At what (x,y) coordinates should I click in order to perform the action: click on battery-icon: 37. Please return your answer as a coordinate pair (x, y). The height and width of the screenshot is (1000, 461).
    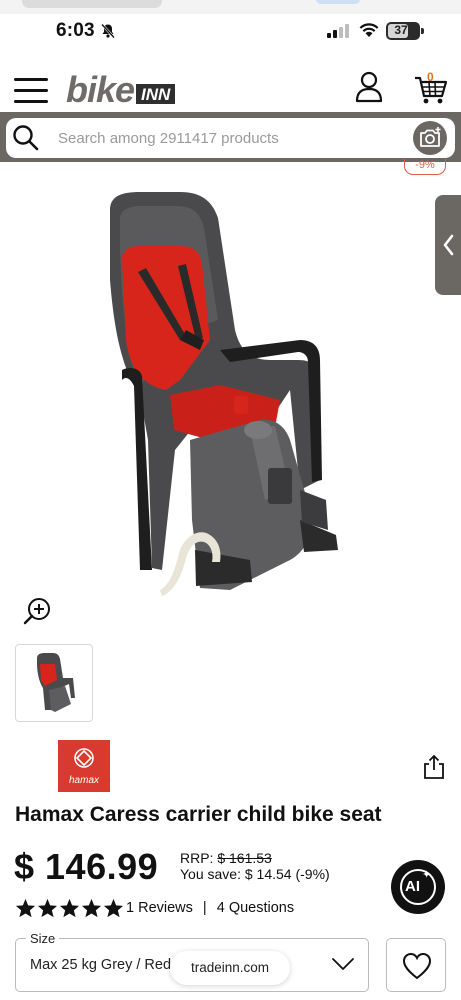
    Looking at the image, I should click on (403, 31).